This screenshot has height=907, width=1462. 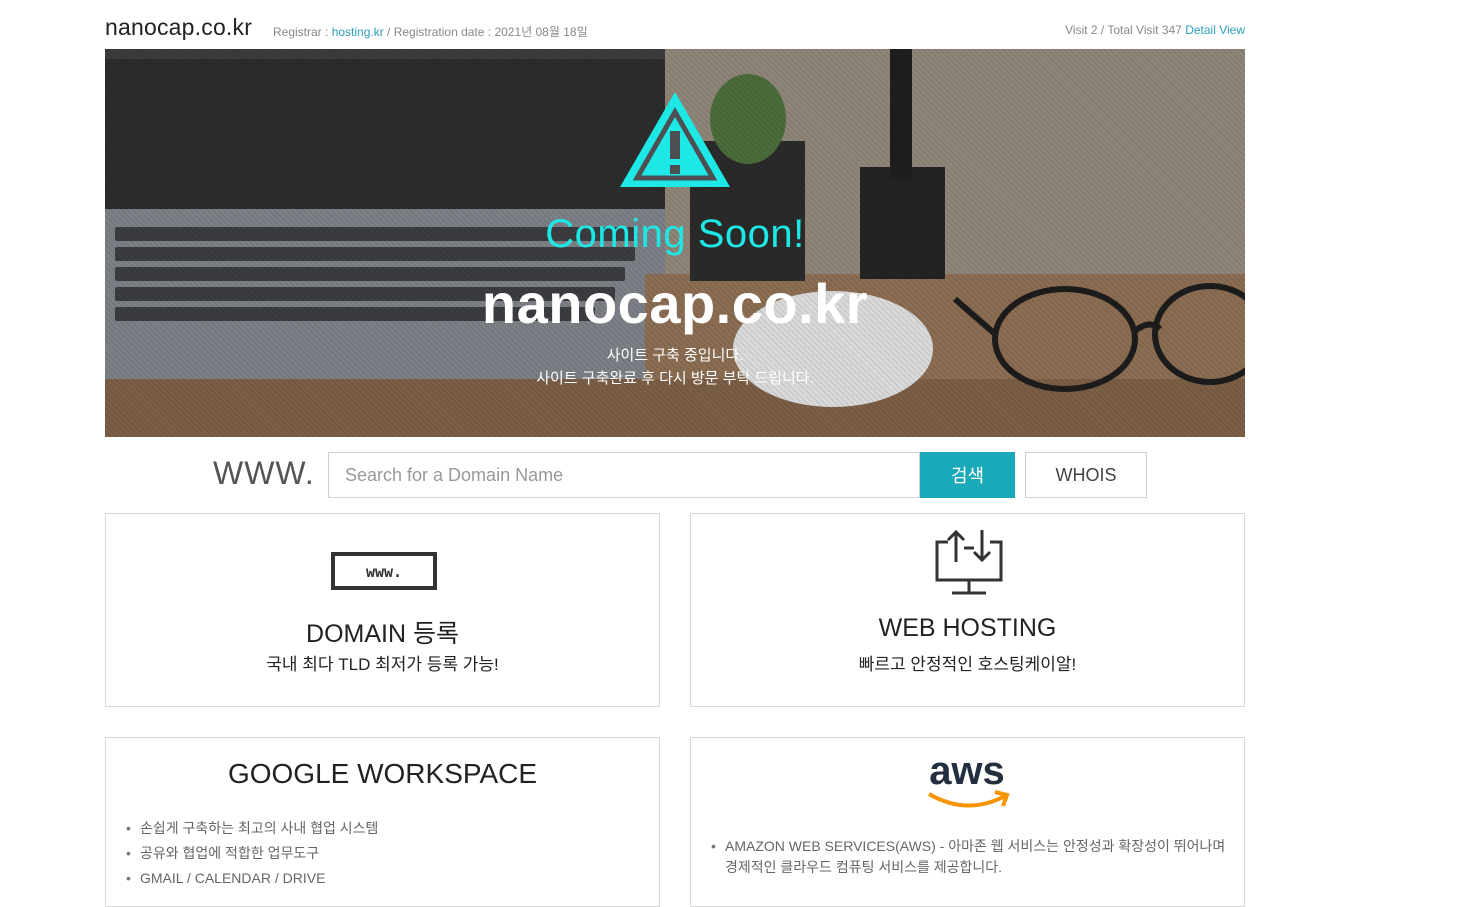 What do you see at coordinates (675, 234) in the screenshot?
I see `coming-soon-heading: Coming Soon!` at bounding box center [675, 234].